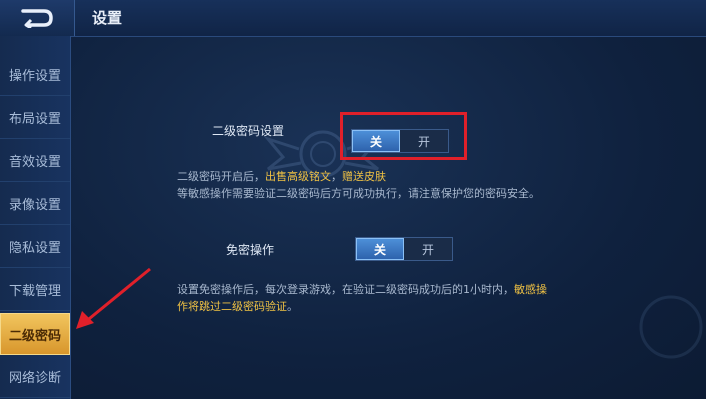 Image resolution: width=706 pixels, height=399 pixels. I want to click on description-line: 二级密码开启后，出售高级铭文，赠送皮肤, so click(358, 176).